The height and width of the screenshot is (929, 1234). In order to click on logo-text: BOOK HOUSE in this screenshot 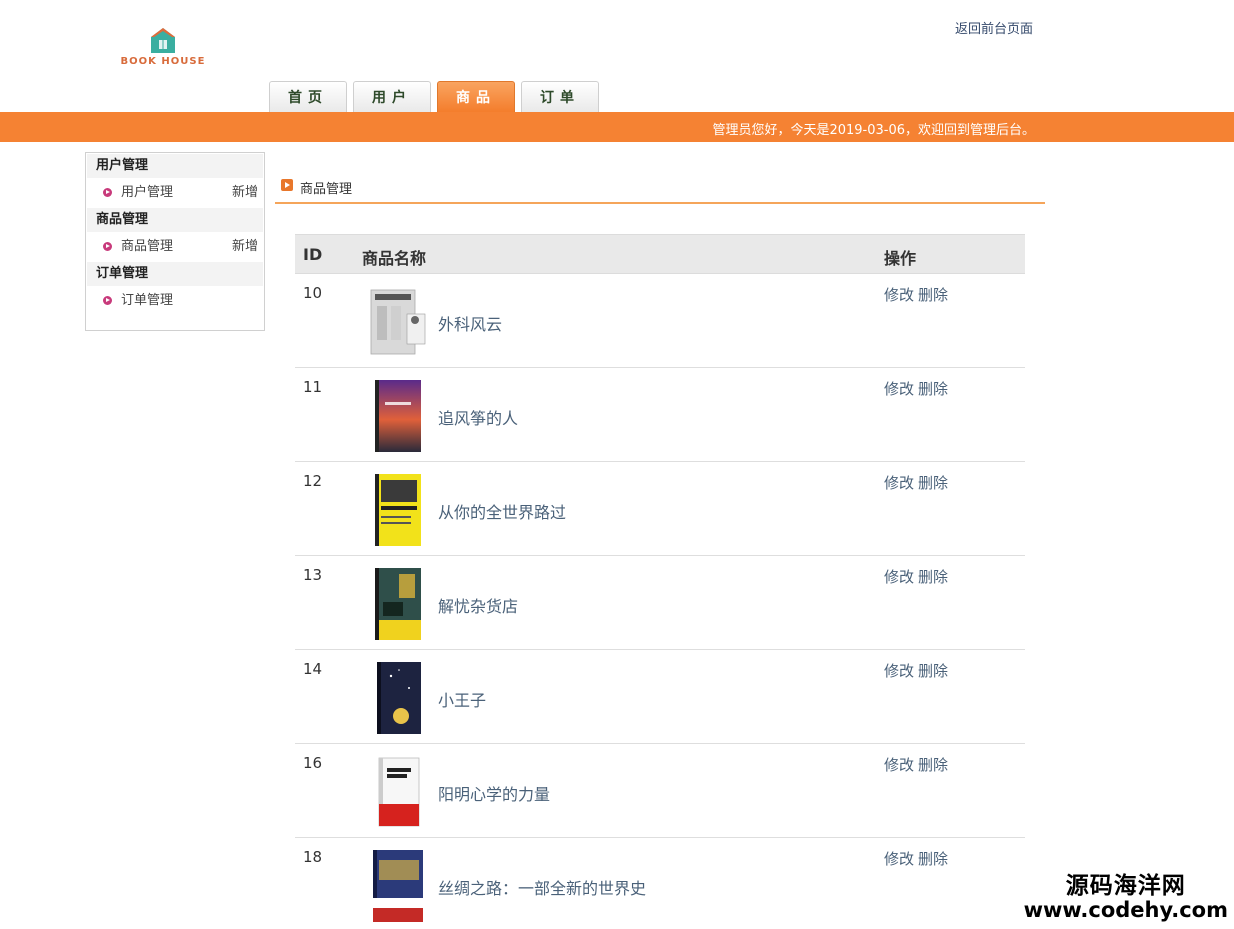, I will do `click(163, 61)`.